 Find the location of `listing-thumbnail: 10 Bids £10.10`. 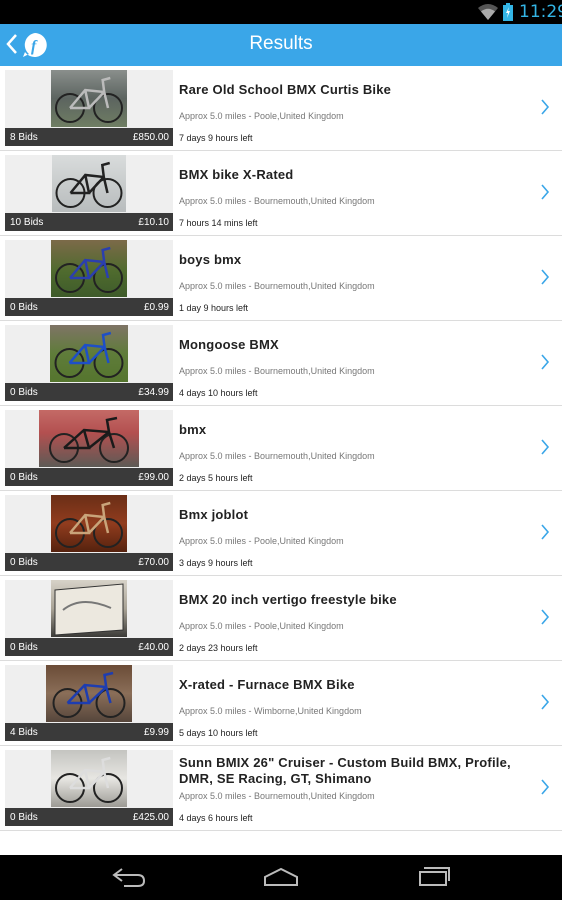

listing-thumbnail: 10 Bids £10.10 is located at coordinates (89, 193).